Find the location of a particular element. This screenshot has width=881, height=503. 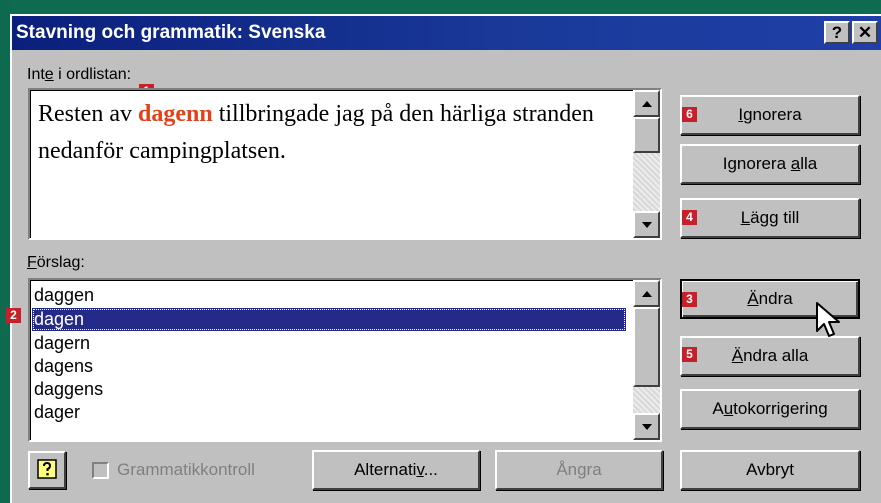

window-title: Stavning och grammatik: Svenska is located at coordinates (171, 32).